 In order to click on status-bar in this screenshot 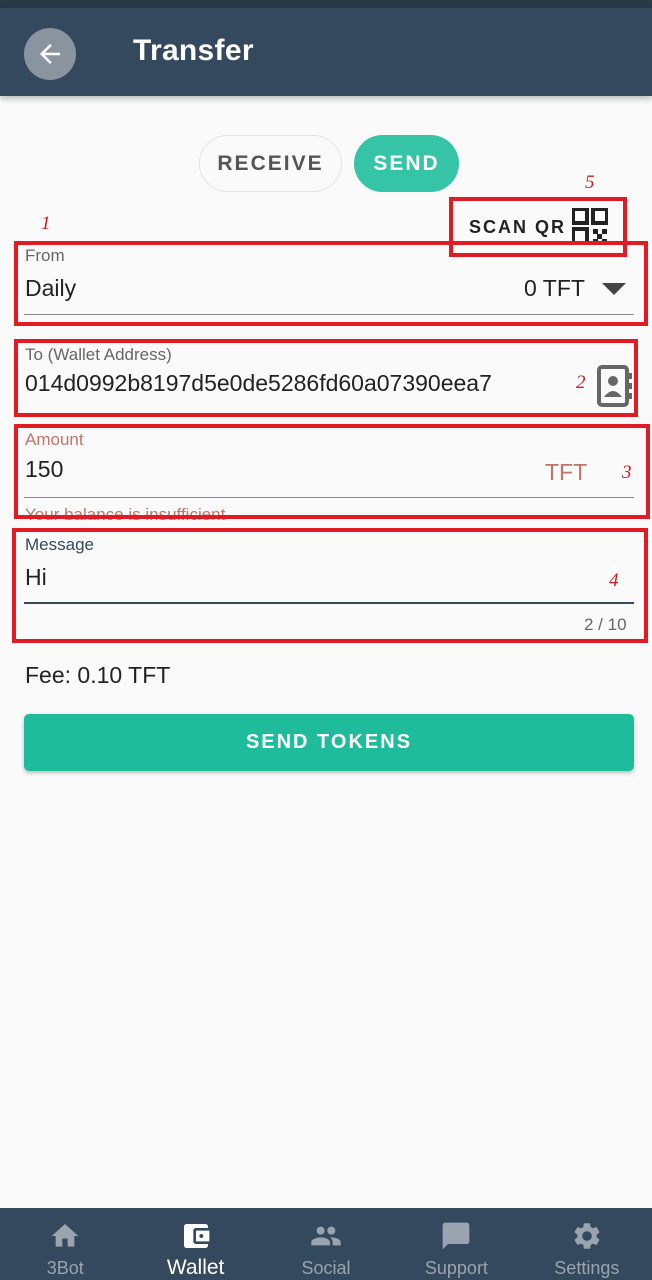, I will do `click(326, 4)`.